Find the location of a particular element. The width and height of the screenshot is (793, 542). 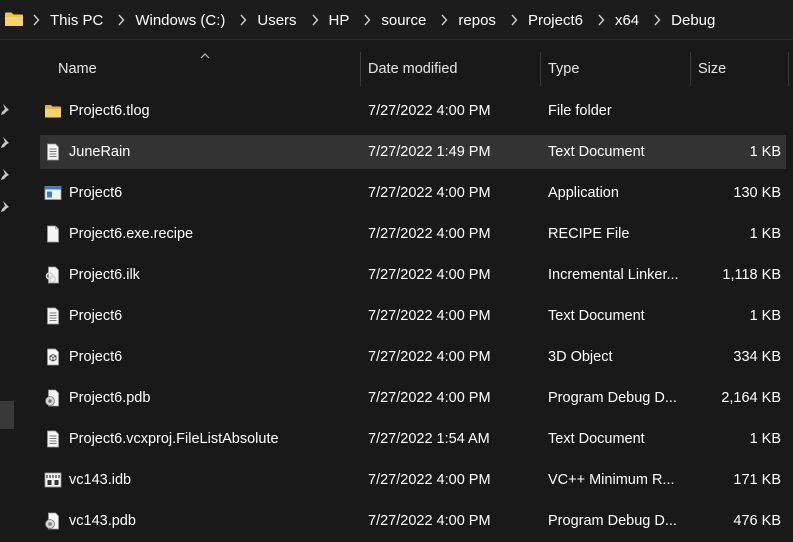

column-header-size: Size is located at coordinates (743, 69).